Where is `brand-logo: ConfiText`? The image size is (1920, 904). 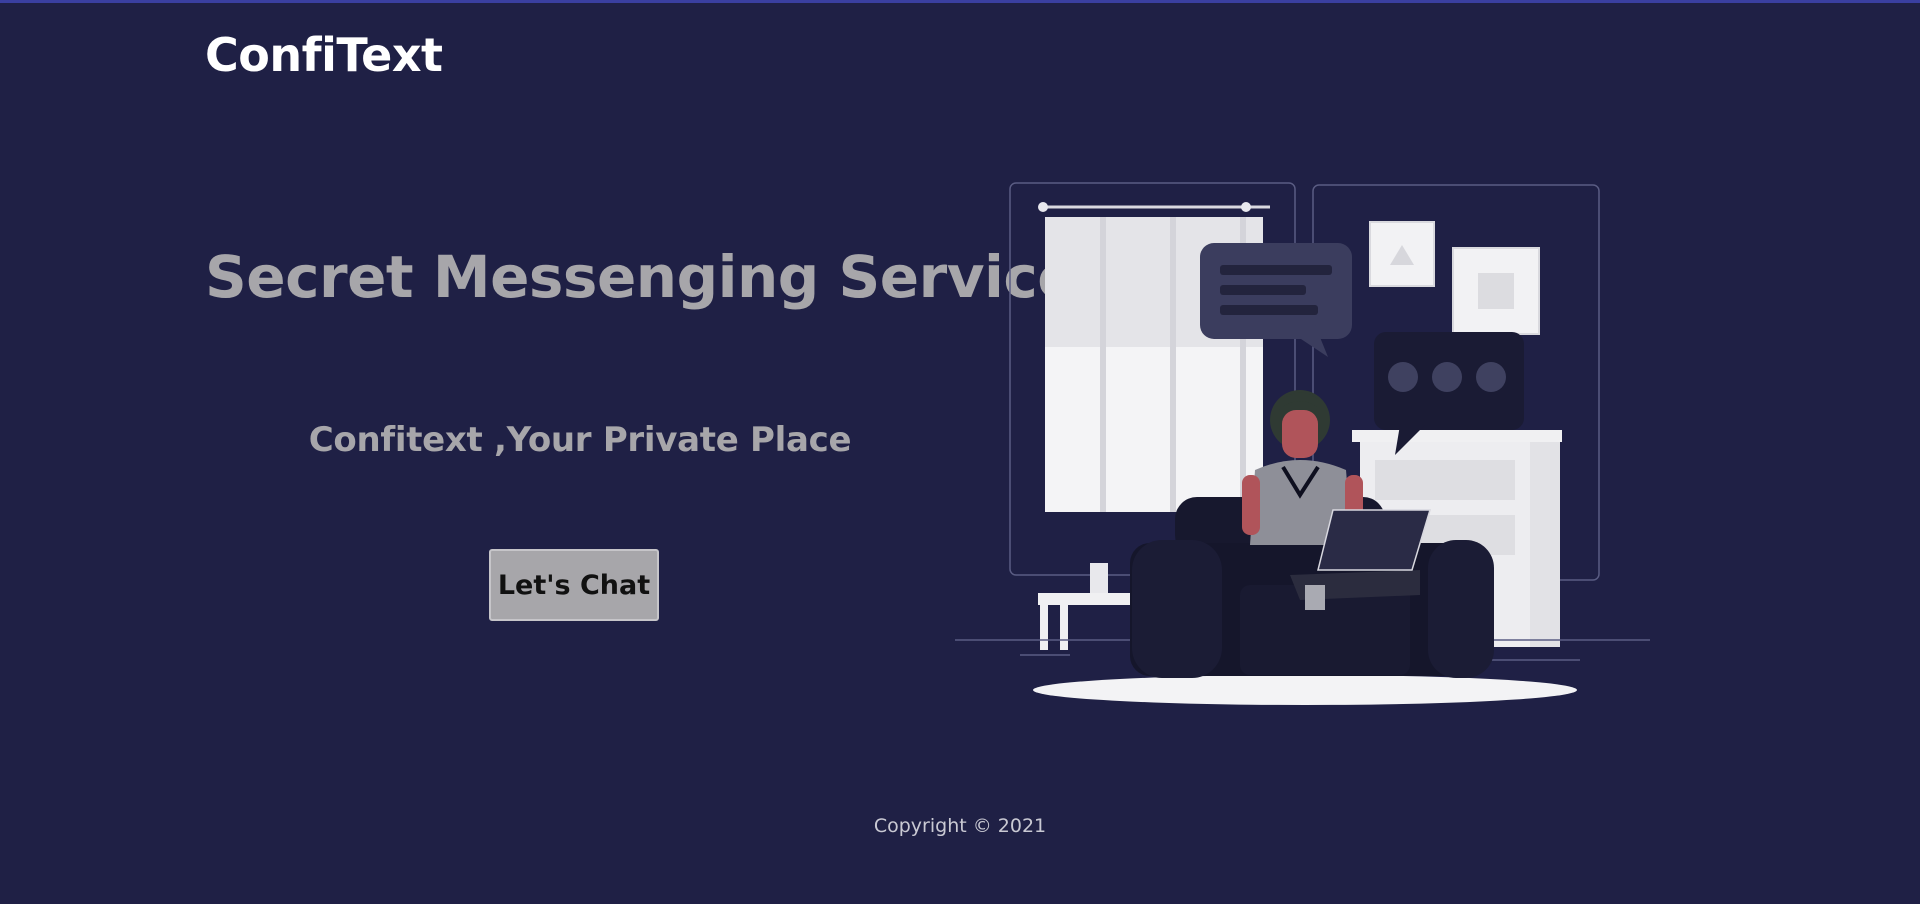 brand-logo: ConfiText is located at coordinates (324, 55).